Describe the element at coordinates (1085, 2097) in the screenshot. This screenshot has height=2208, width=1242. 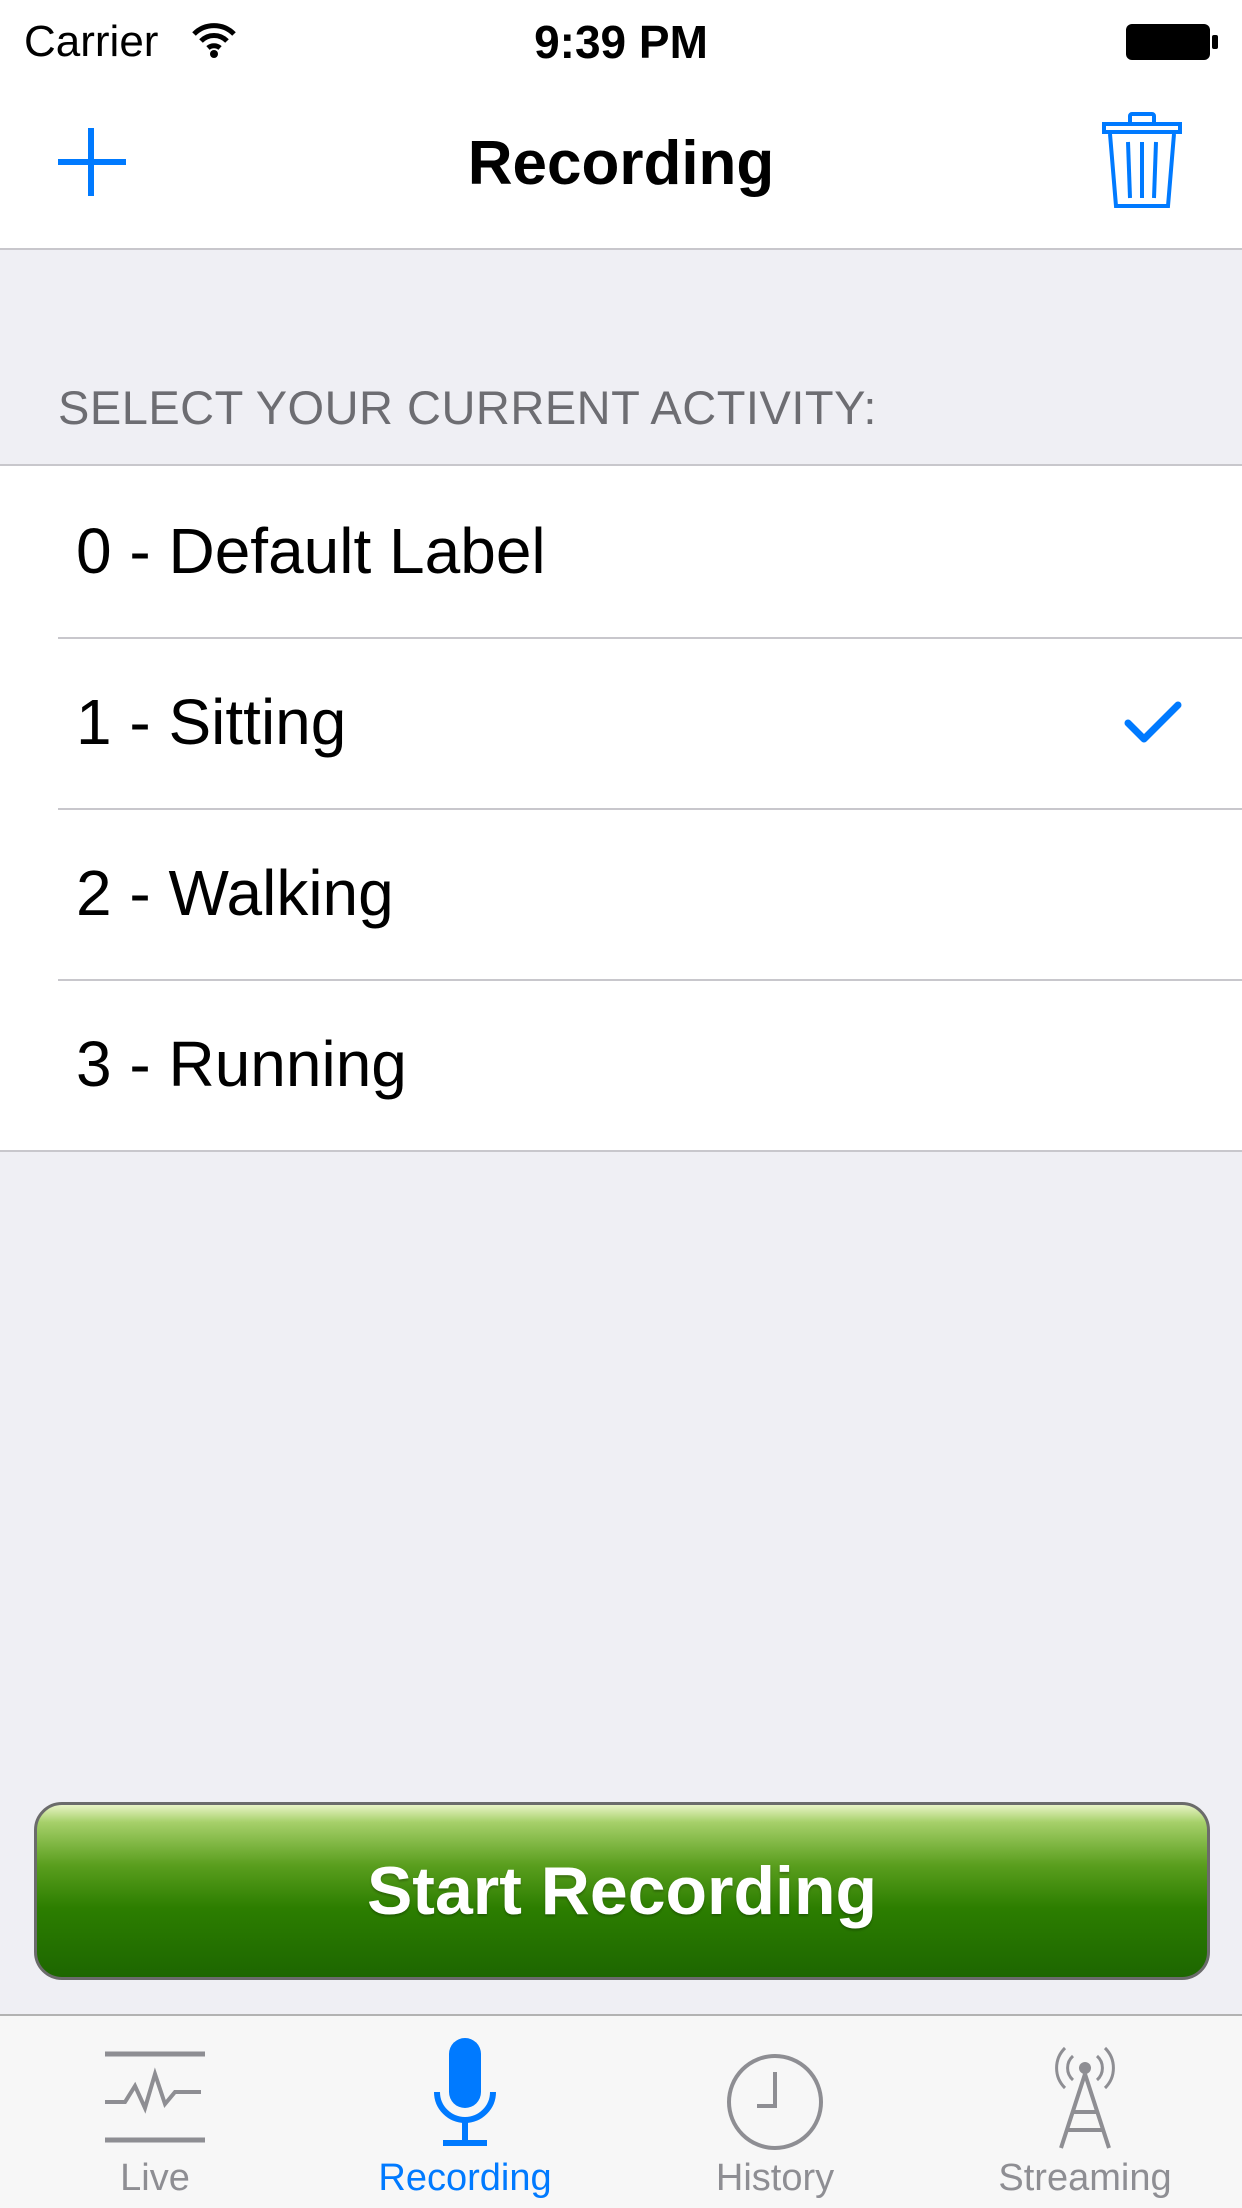
I see `antenna-tower-icon` at that location.